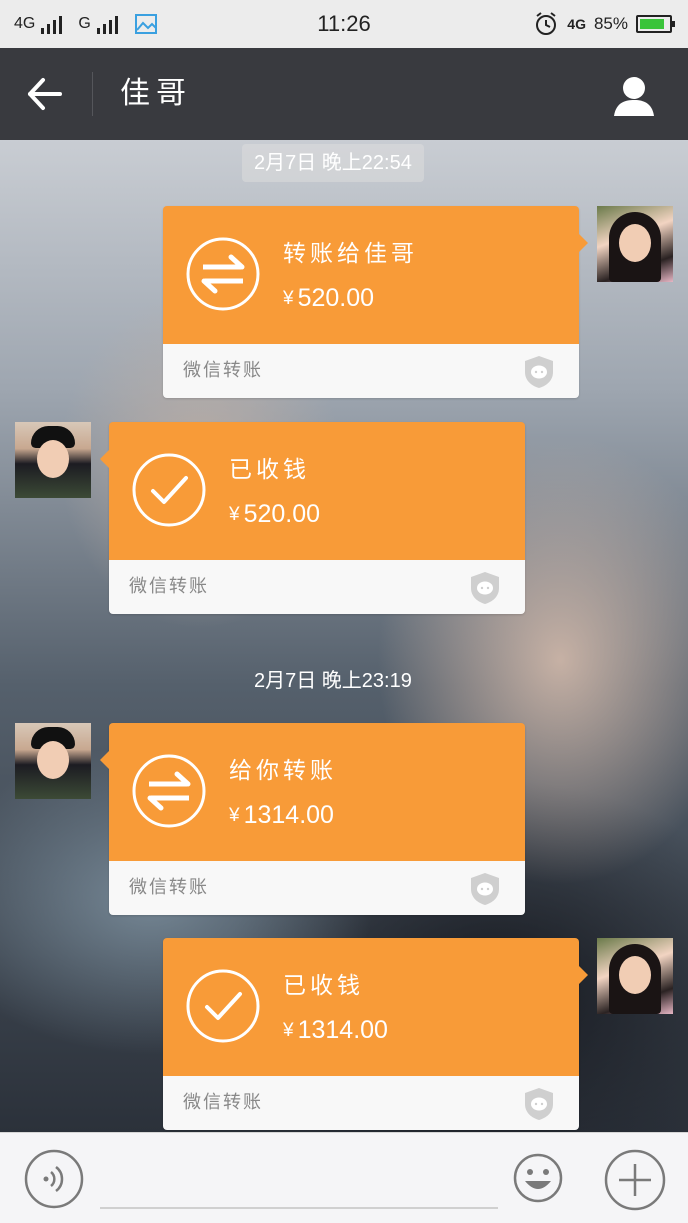  I want to click on transfer-card: 已收钱 ¥520.00 微信转账, so click(312, 518).